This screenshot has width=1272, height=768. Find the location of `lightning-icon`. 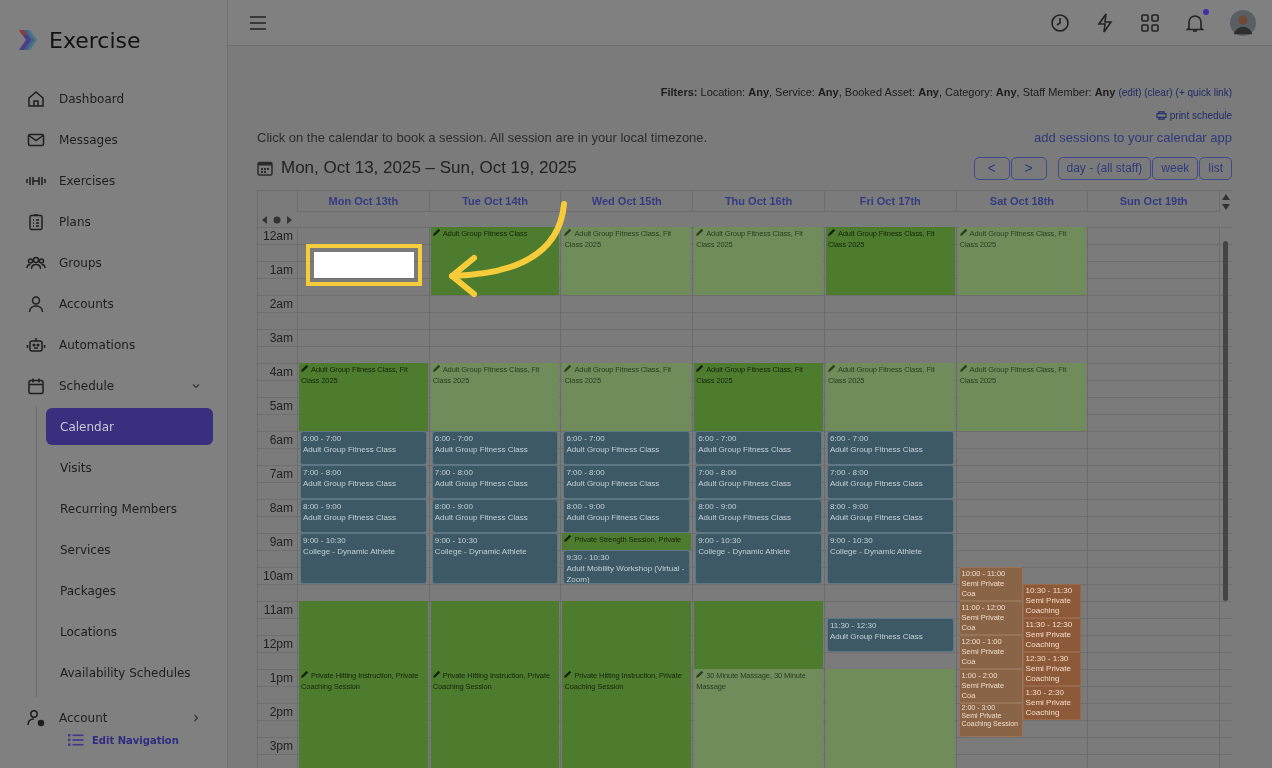

lightning-icon is located at coordinates (1105, 22).